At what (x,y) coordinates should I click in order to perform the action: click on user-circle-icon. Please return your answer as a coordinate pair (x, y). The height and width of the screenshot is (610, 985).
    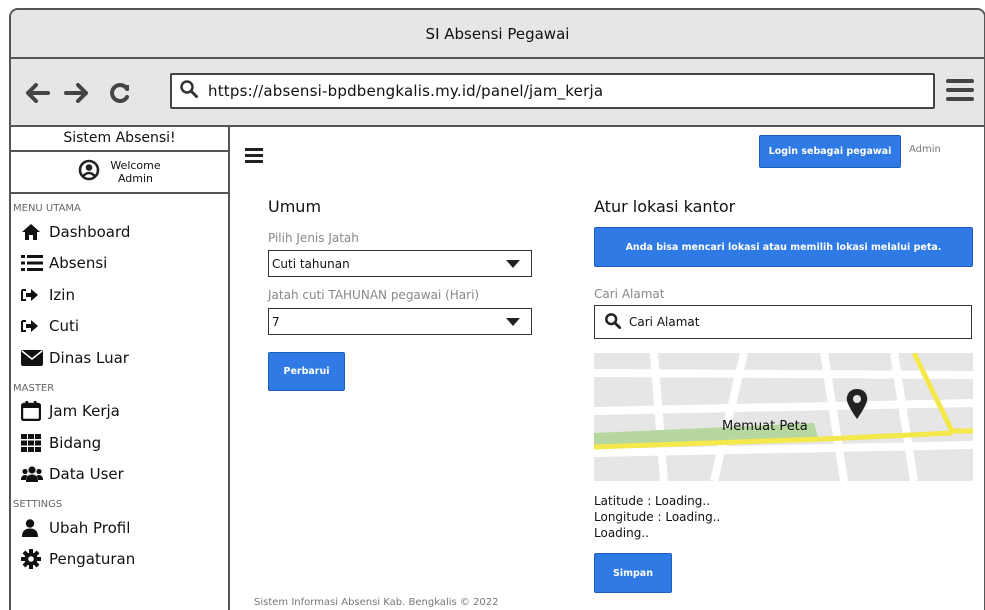
    Looking at the image, I should click on (89, 172).